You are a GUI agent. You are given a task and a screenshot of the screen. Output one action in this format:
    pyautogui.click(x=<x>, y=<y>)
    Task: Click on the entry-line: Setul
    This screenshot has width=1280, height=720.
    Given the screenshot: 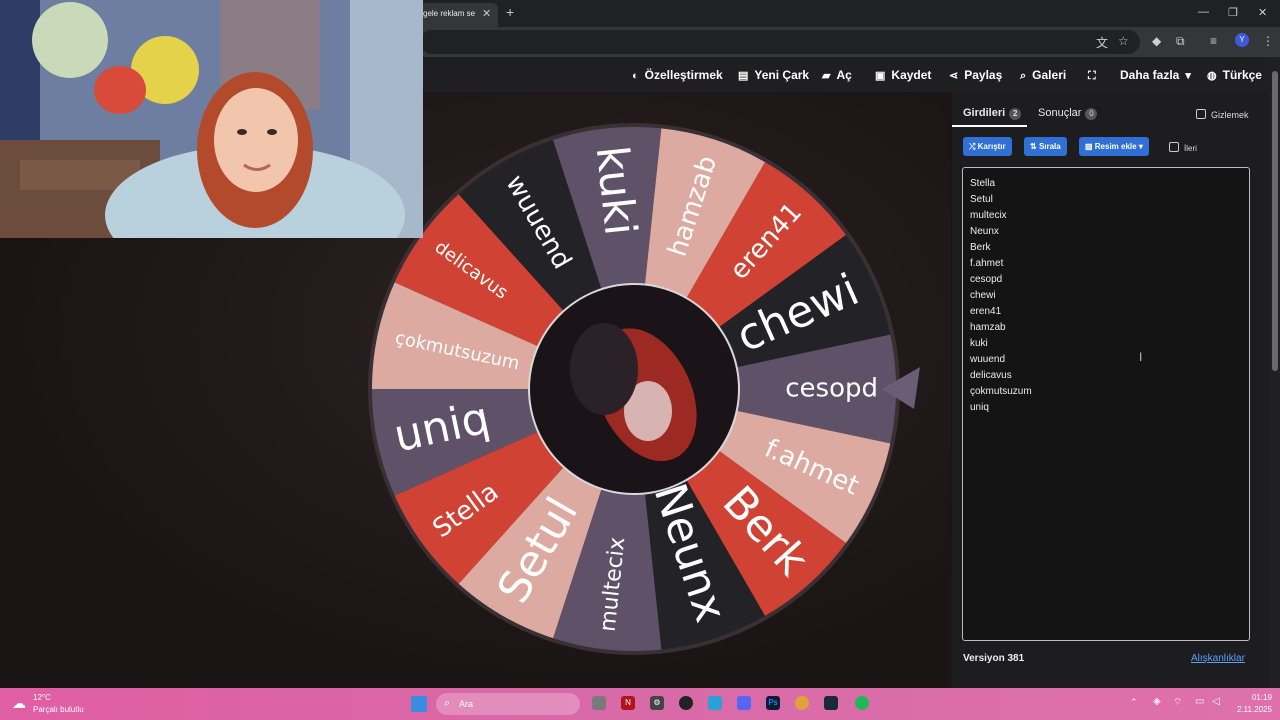 What is the action you would take?
    pyautogui.click(x=1106, y=200)
    